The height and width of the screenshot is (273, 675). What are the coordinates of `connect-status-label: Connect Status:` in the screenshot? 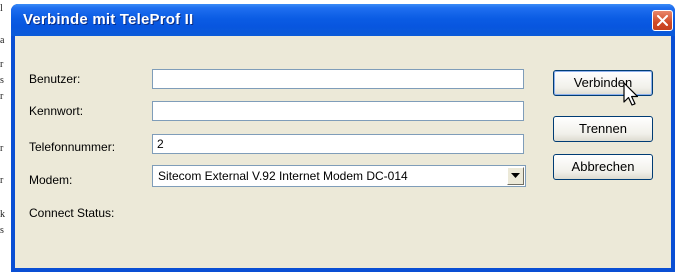 It's located at (72, 213).